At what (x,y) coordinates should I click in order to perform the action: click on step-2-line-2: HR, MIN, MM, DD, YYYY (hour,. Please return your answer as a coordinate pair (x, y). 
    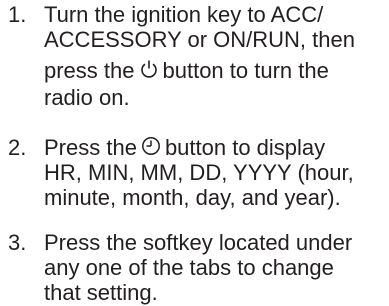
    Looking at the image, I should click on (199, 172).